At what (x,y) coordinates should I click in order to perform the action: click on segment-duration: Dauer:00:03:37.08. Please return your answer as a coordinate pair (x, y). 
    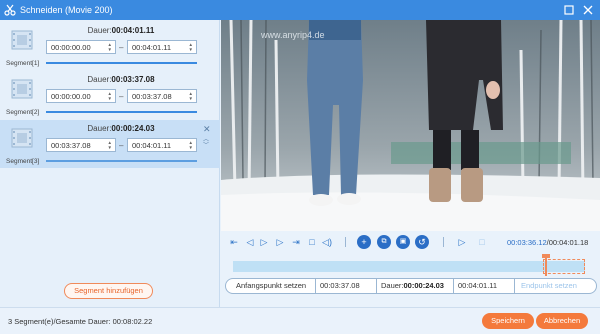
    Looking at the image, I should click on (121, 79).